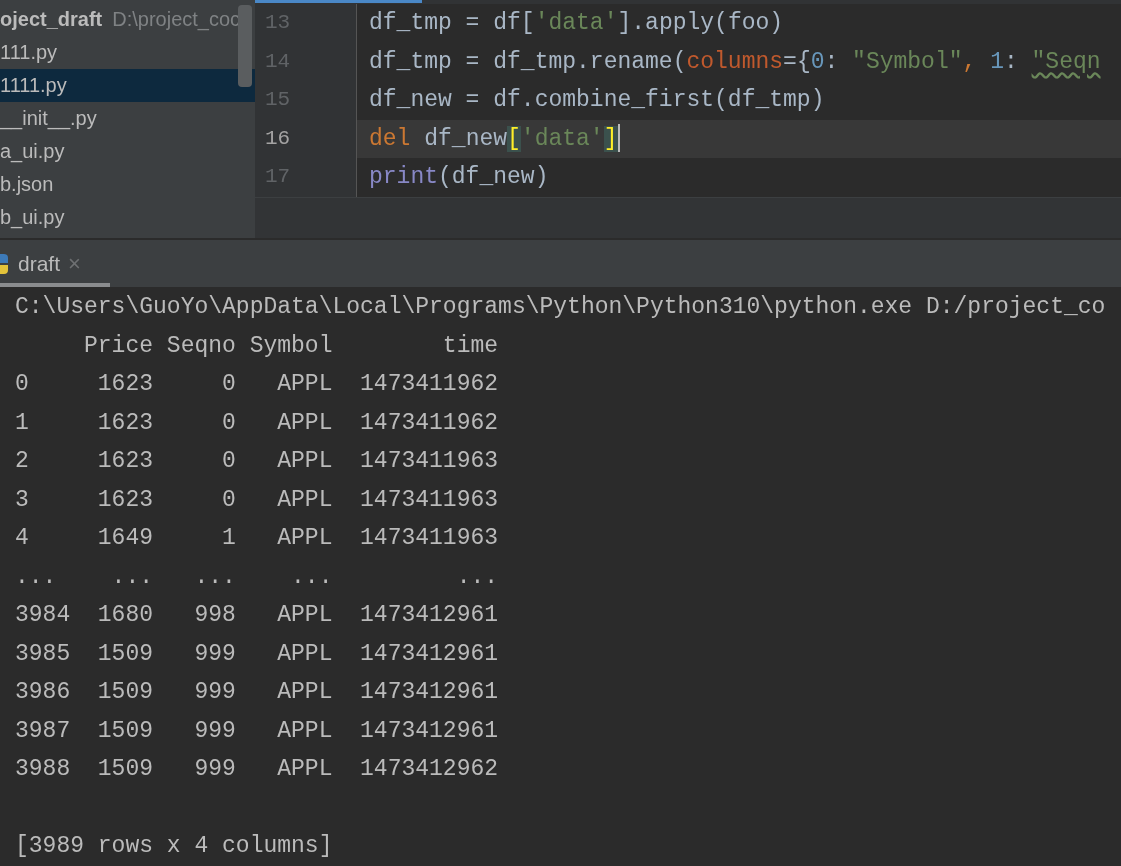 The image size is (1121, 866). What do you see at coordinates (257, 538) in the screenshot?
I see `console-line: 4 1649 1 APPL 1473411963` at bounding box center [257, 538].